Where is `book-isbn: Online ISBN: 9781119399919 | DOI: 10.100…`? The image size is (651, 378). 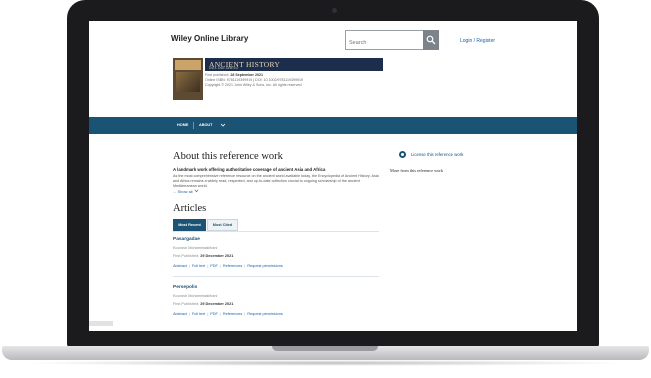
book-isbn: Online ISBN: 9781119399919 | DOI: 10.100… is located at coordinates (254, 80).